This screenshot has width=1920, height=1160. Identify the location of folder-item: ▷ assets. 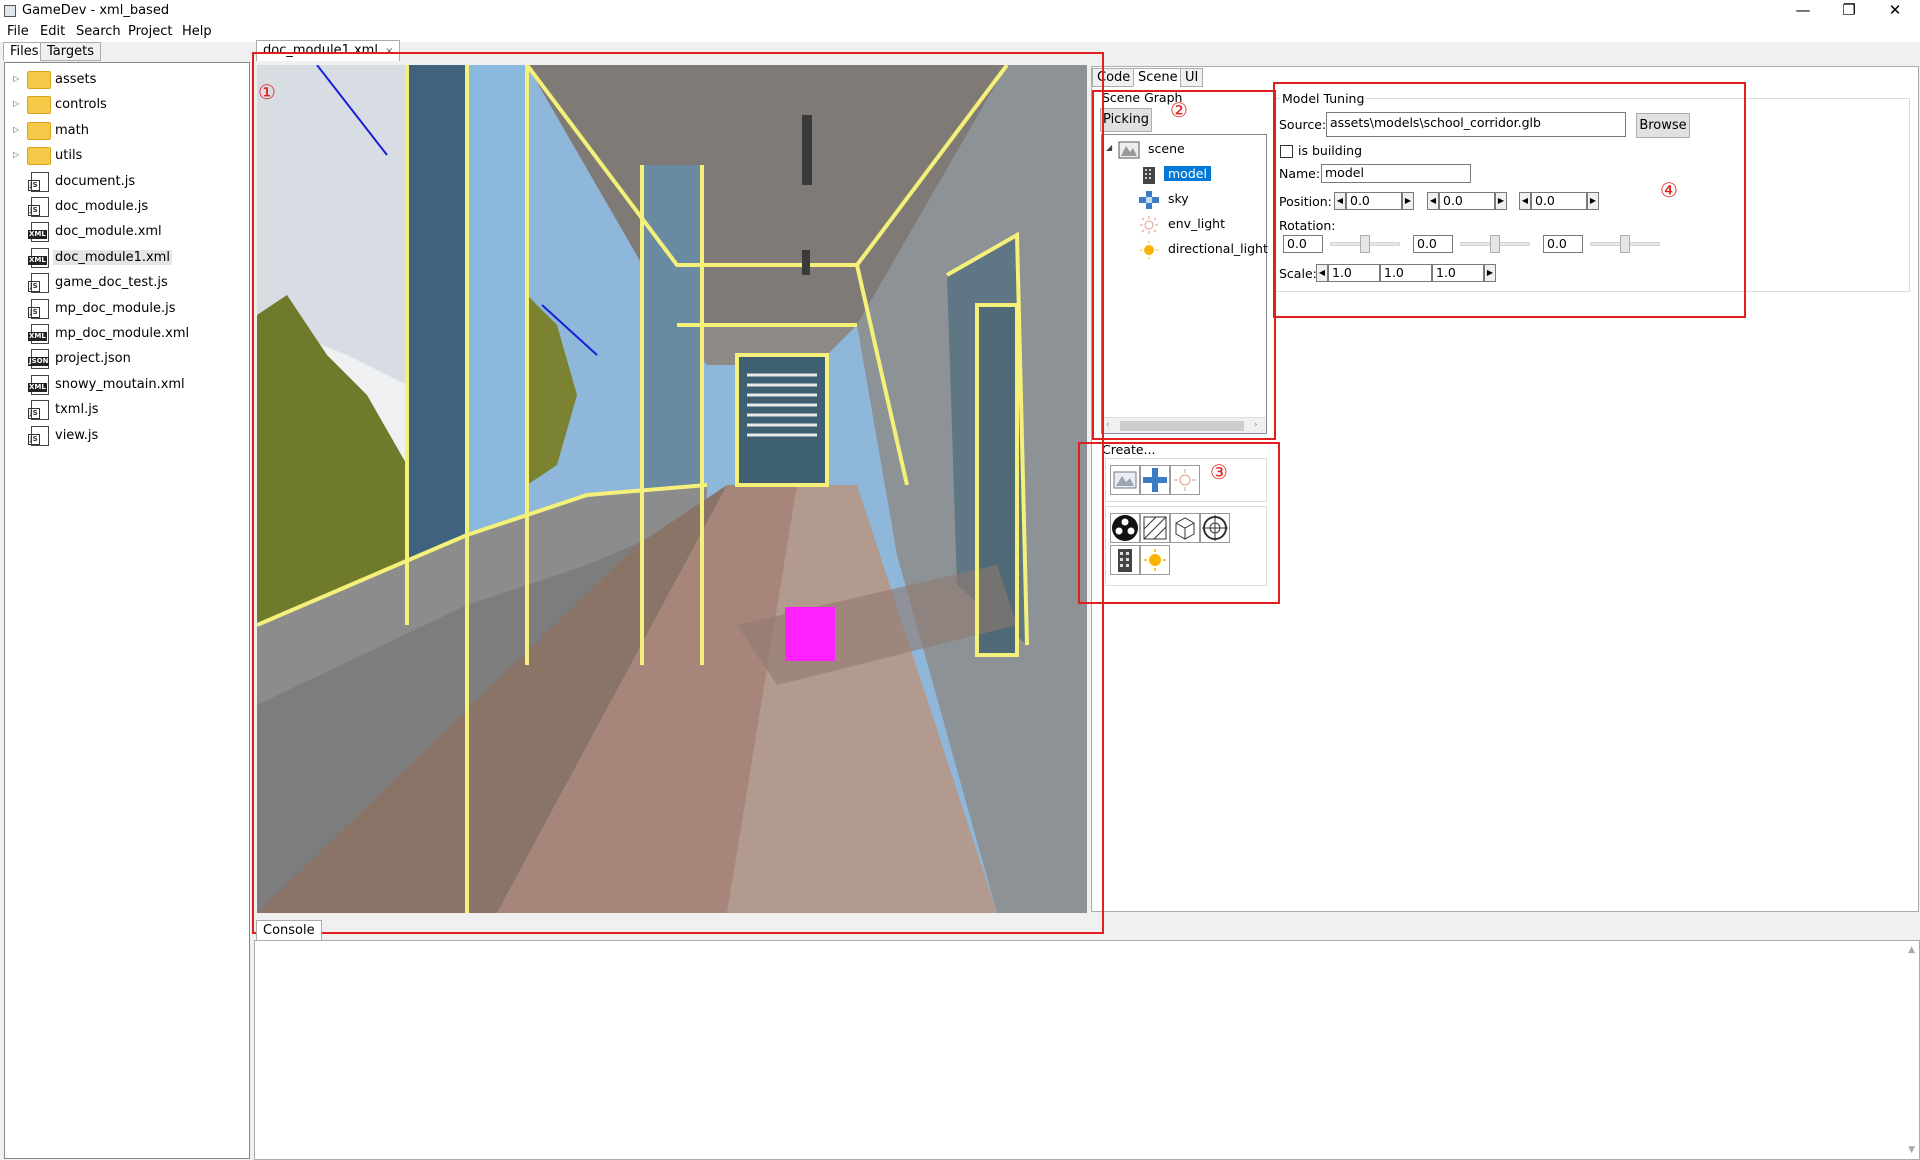
(125, 80).